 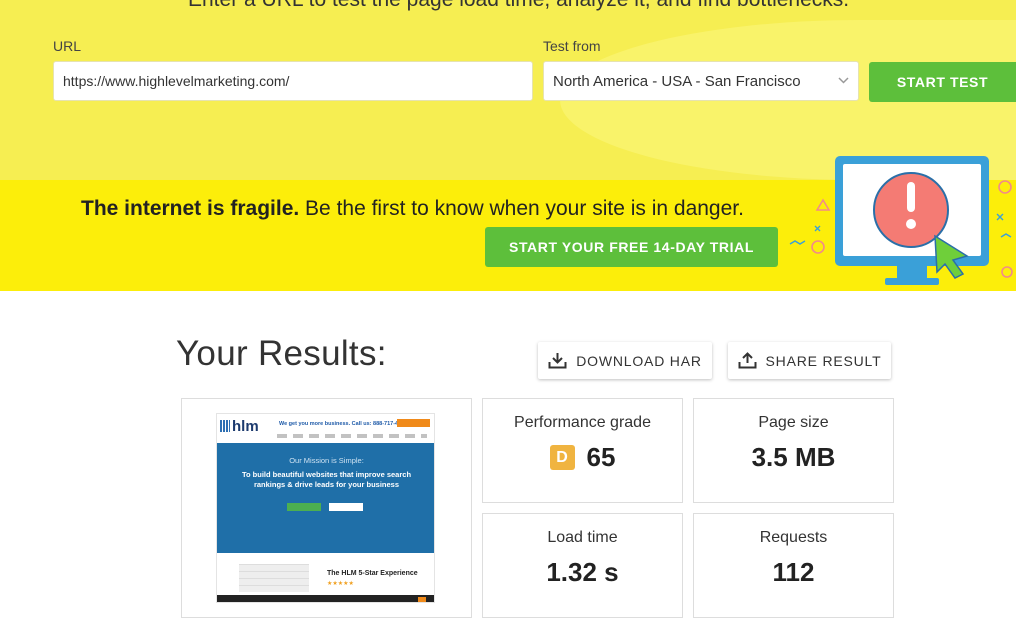 I want to click on logo-mark, so click(x=225, y=426).